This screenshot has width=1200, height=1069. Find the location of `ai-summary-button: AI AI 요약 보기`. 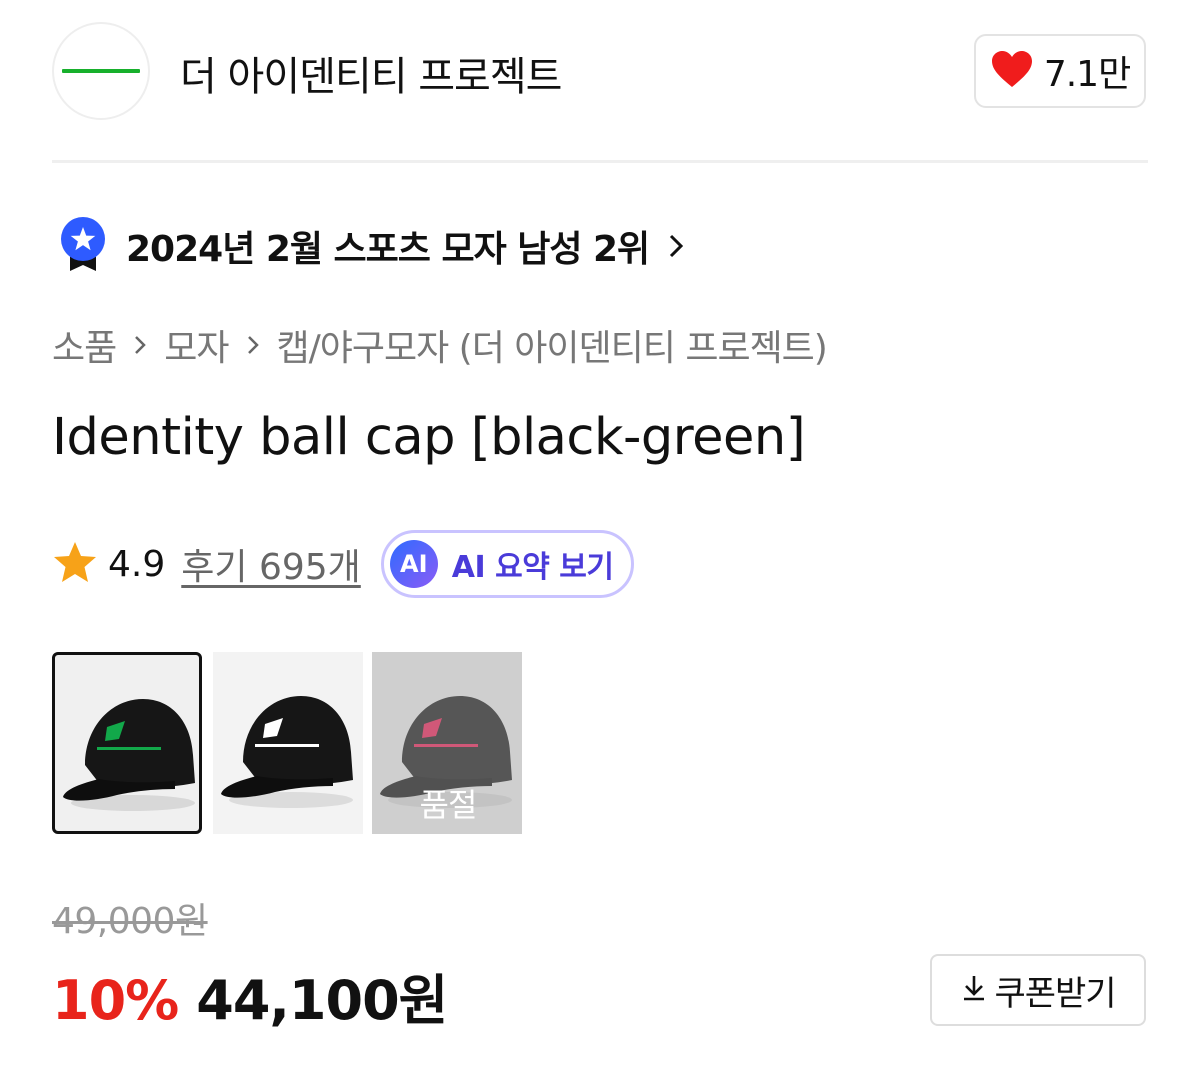

ai-summary-button: AI AI 요약 보기 is located at coordinates (507, 564).